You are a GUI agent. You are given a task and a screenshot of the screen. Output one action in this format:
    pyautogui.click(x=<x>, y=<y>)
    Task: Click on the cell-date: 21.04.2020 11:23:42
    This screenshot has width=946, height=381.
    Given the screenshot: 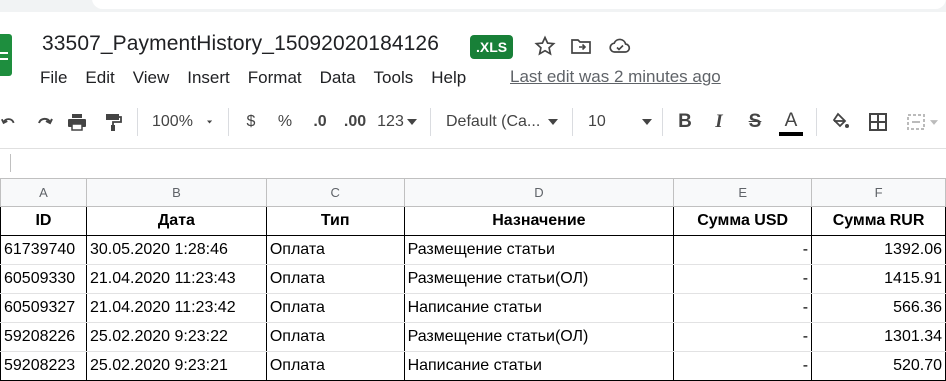 What is the action you would take?
    pyautogui.click(x=176, y=308)
    